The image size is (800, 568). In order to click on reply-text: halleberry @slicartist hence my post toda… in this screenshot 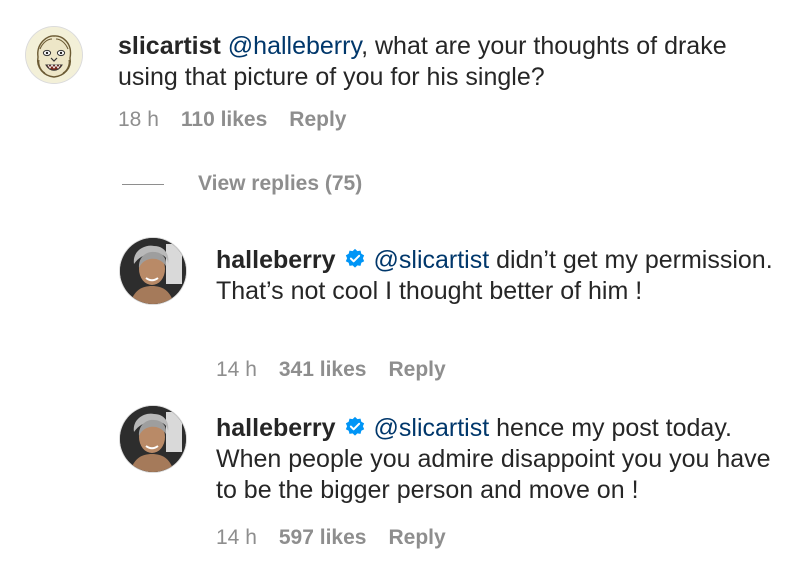, I will do `click(496, 459)`.